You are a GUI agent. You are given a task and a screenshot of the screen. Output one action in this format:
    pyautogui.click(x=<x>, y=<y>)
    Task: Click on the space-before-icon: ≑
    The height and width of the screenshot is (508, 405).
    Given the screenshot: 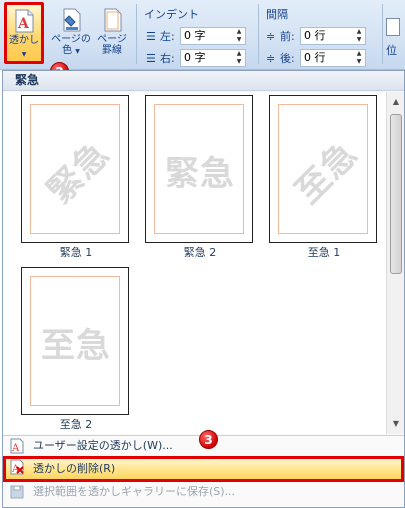 What is the action you would take?
    pyautogui.click(x=271, y=36)
    